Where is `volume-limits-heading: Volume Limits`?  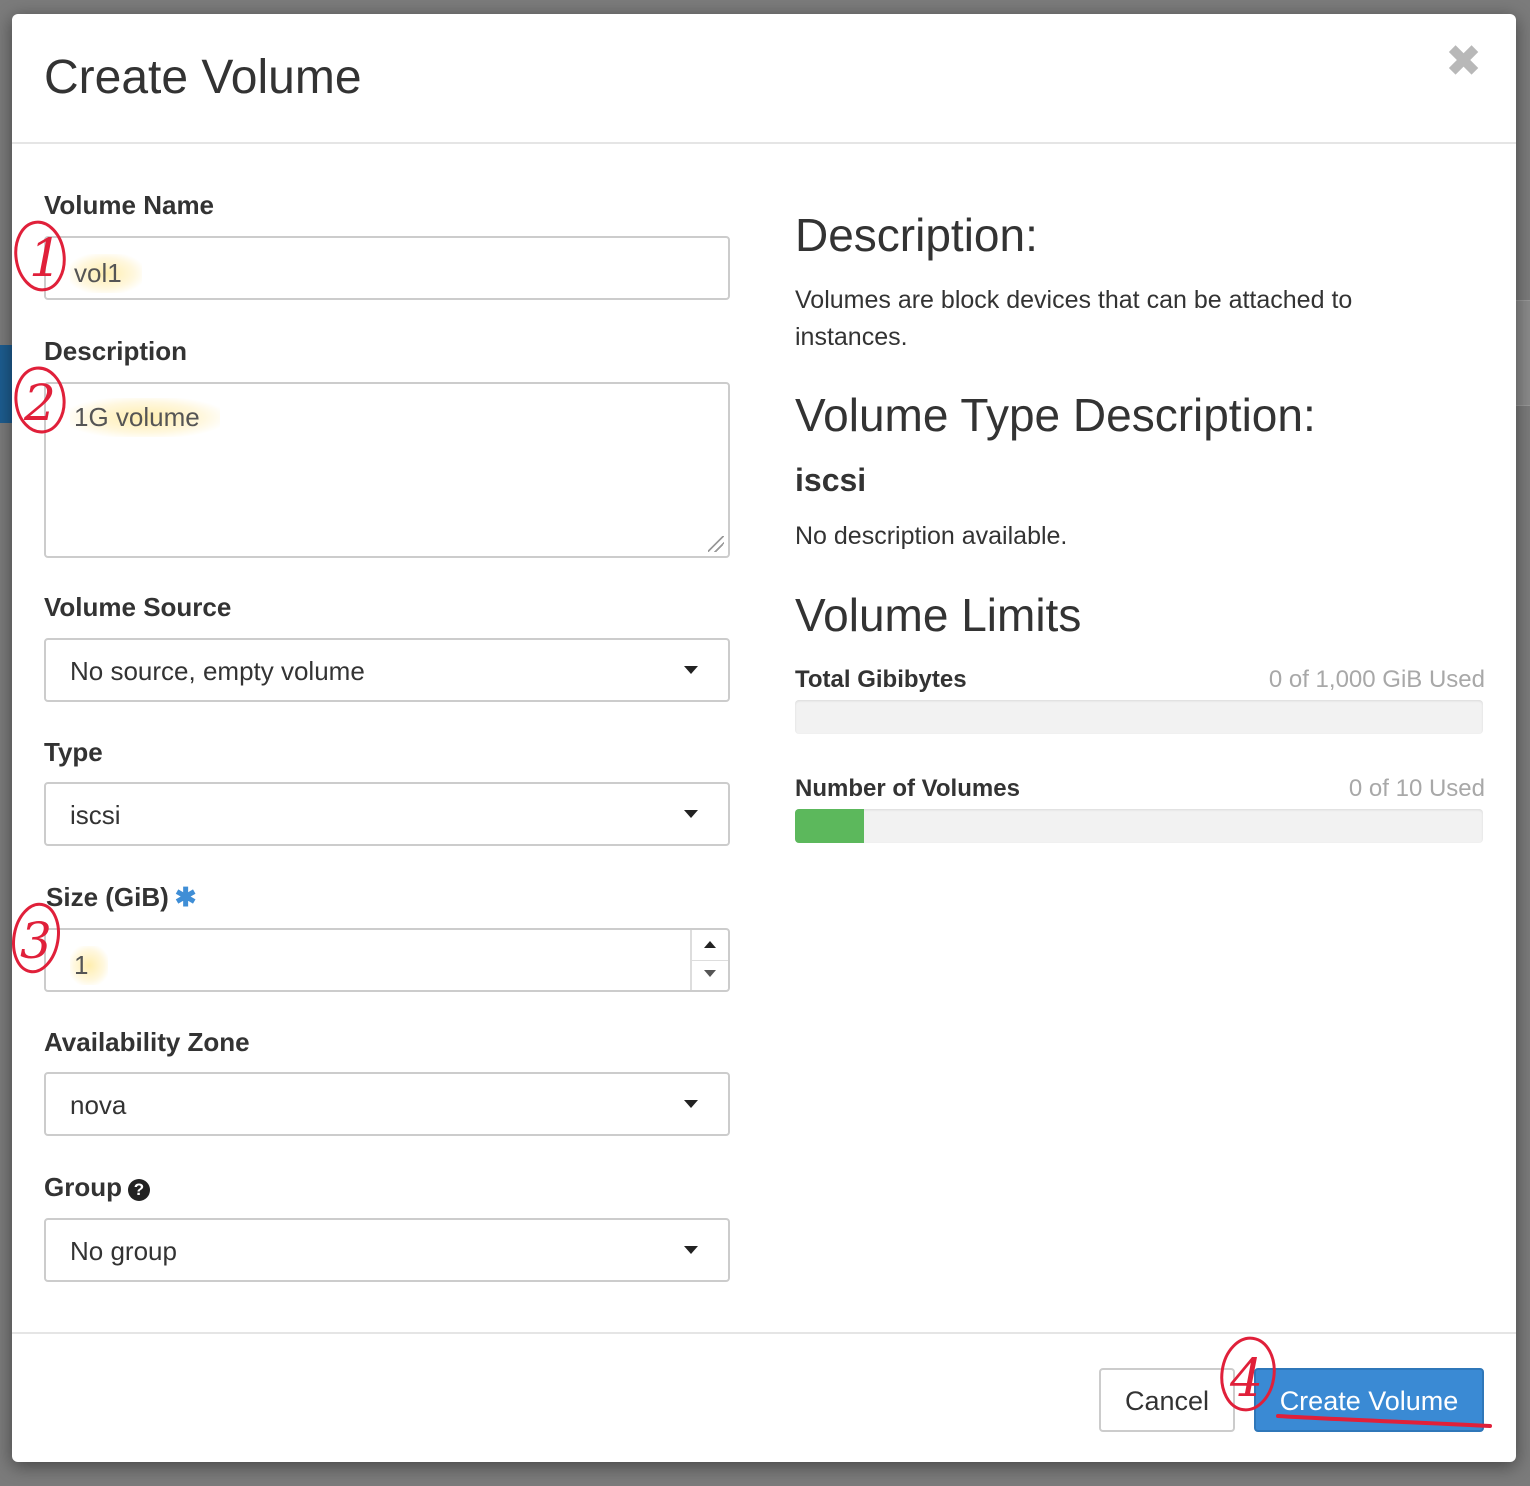 volume-limits-heading: Volume Limits is located at coordinates (938, 615).